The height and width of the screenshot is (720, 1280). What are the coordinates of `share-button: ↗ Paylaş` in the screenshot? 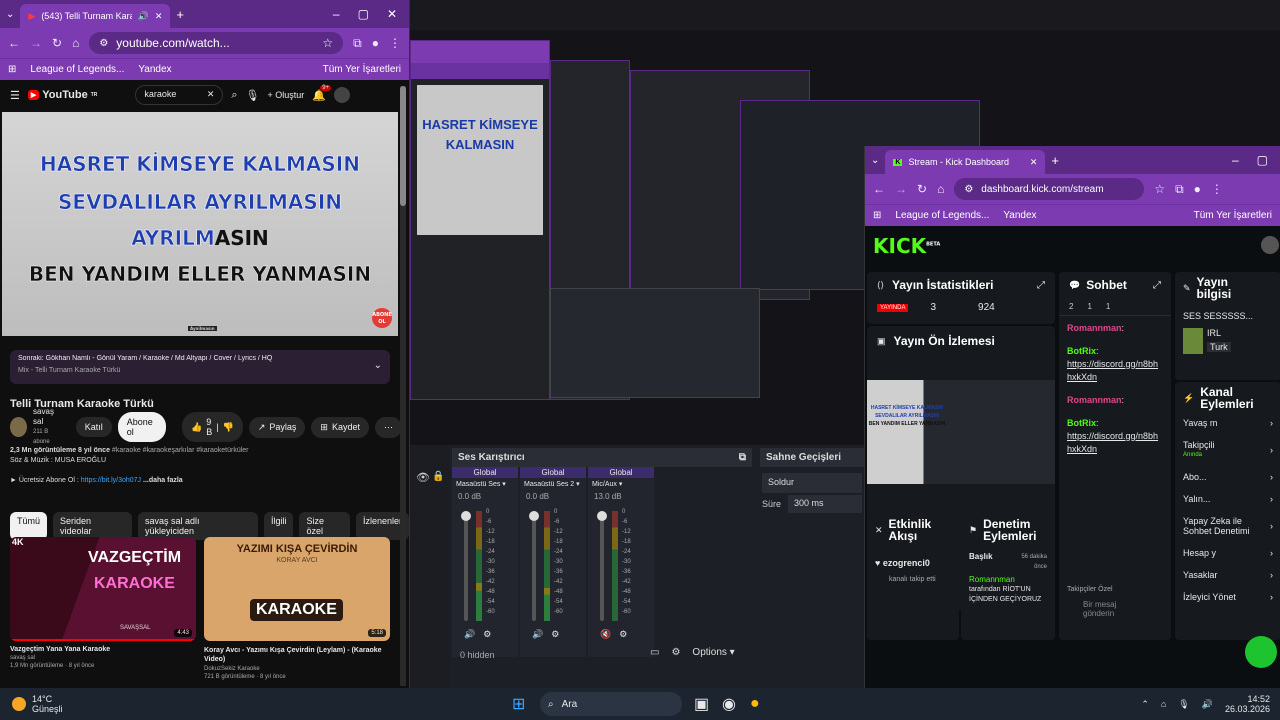 It's located at (277, 427).